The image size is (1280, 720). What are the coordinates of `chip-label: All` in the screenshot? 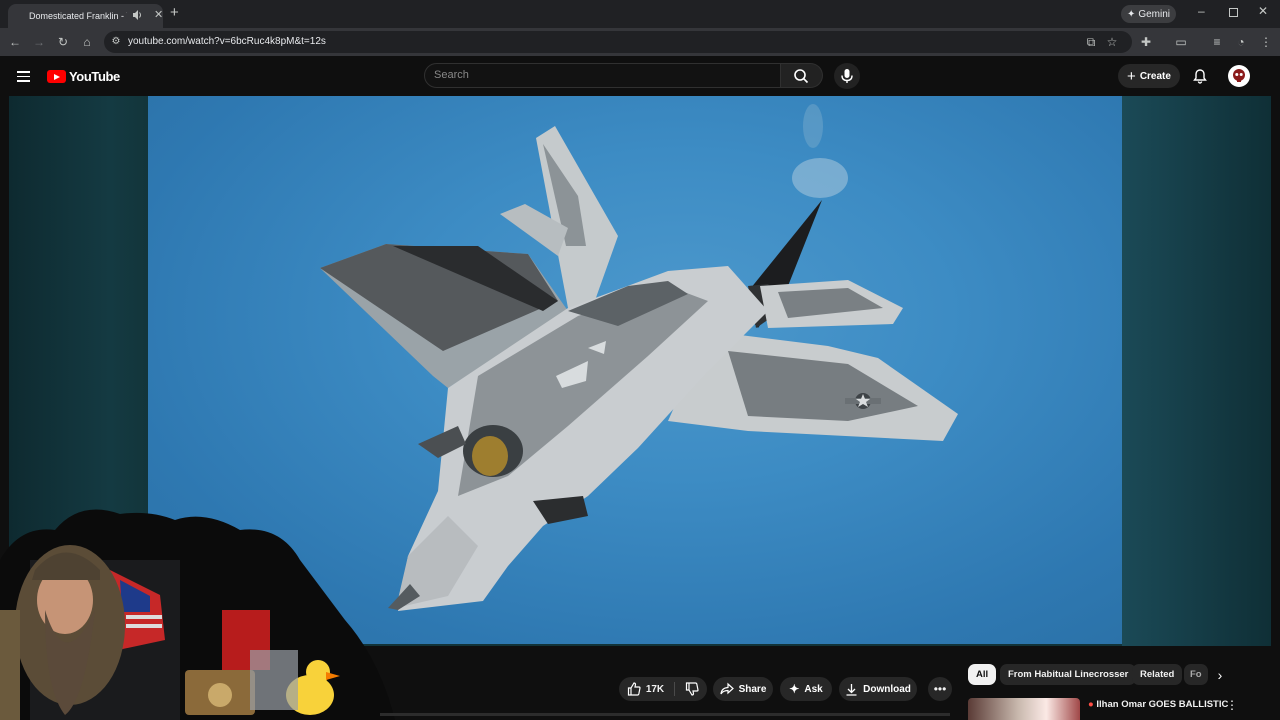 It's located at (982, 674).